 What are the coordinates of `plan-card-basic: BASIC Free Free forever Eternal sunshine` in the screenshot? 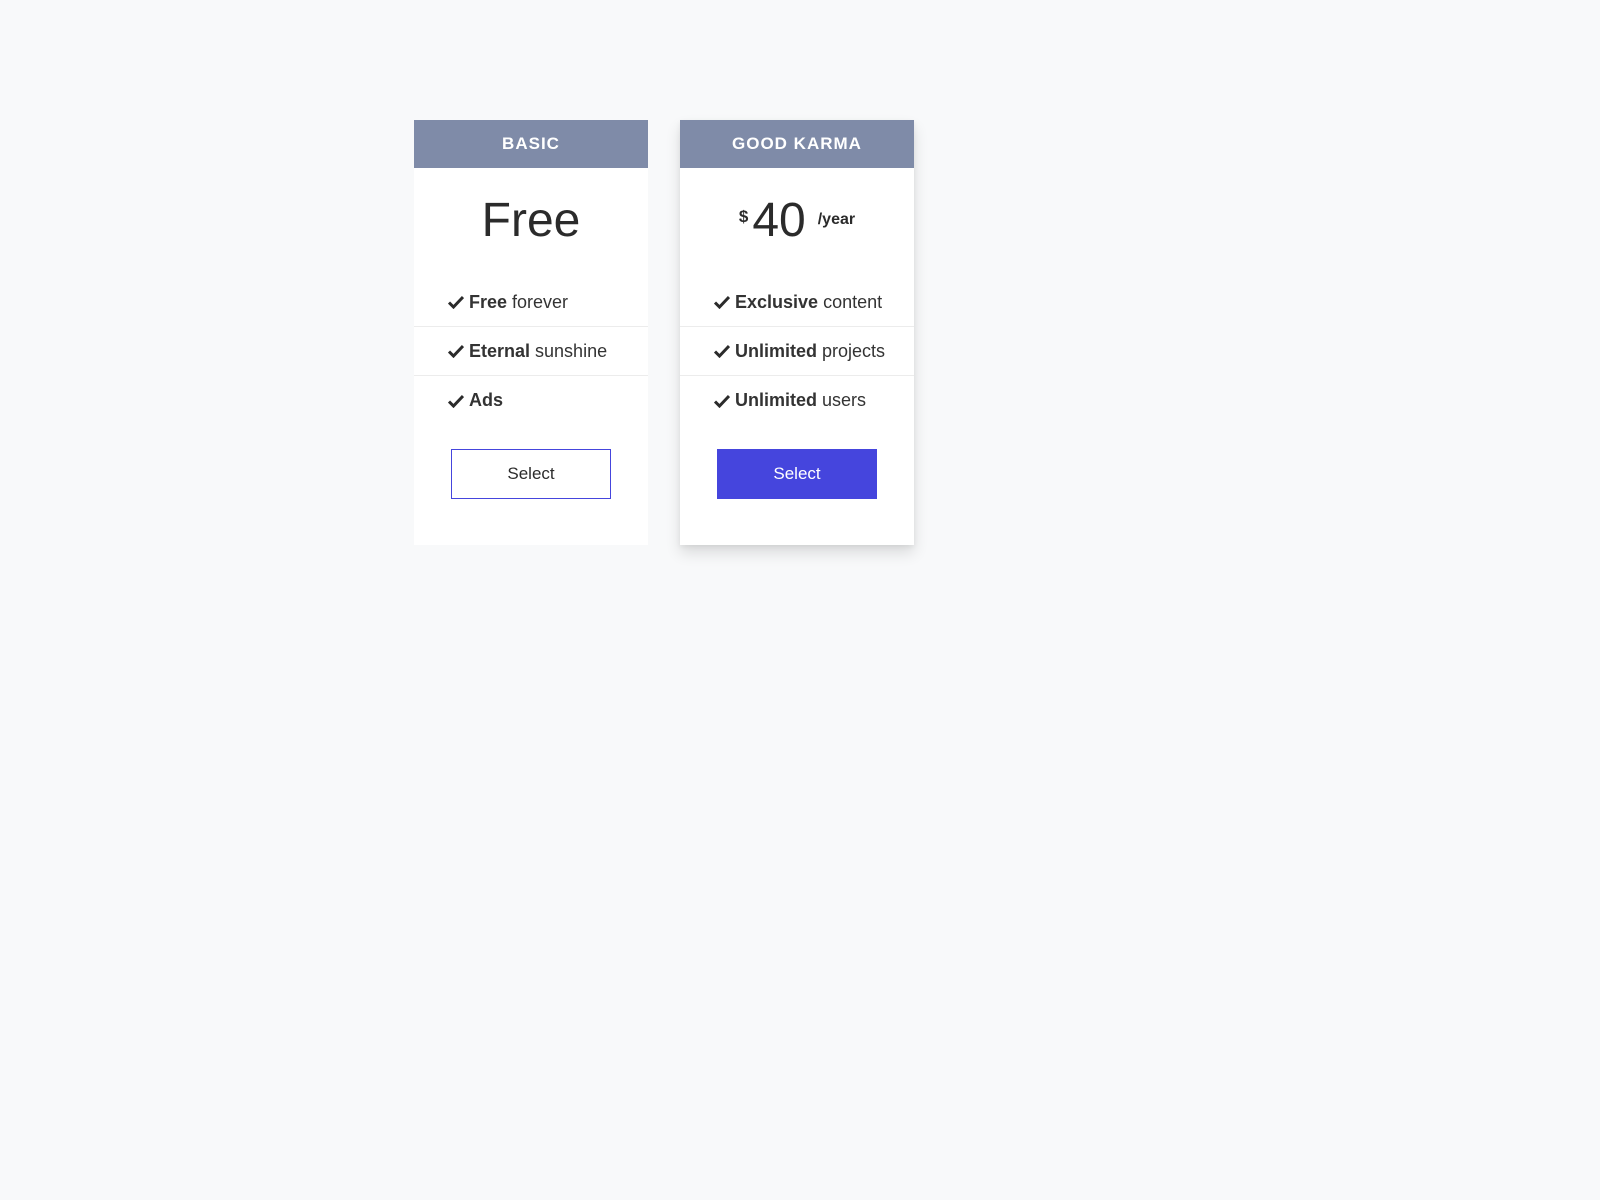 It's located at (531, 332).